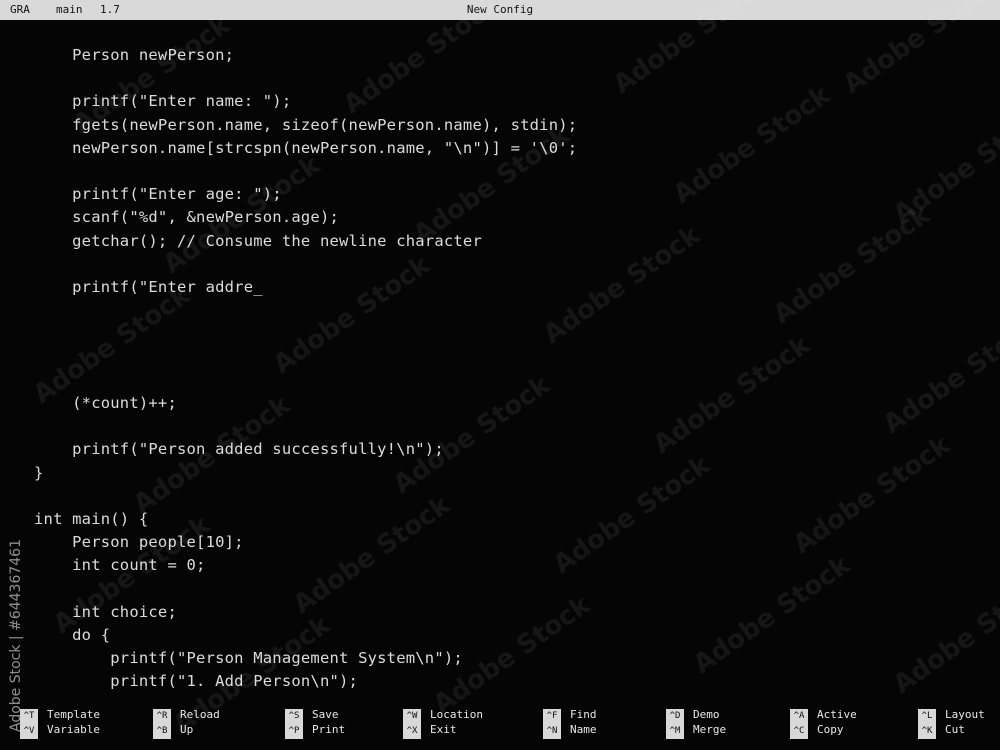  Describe the element at coordinates (173, 730) in the screenshot. I see `shortcut-up: ^B Up` at that location.